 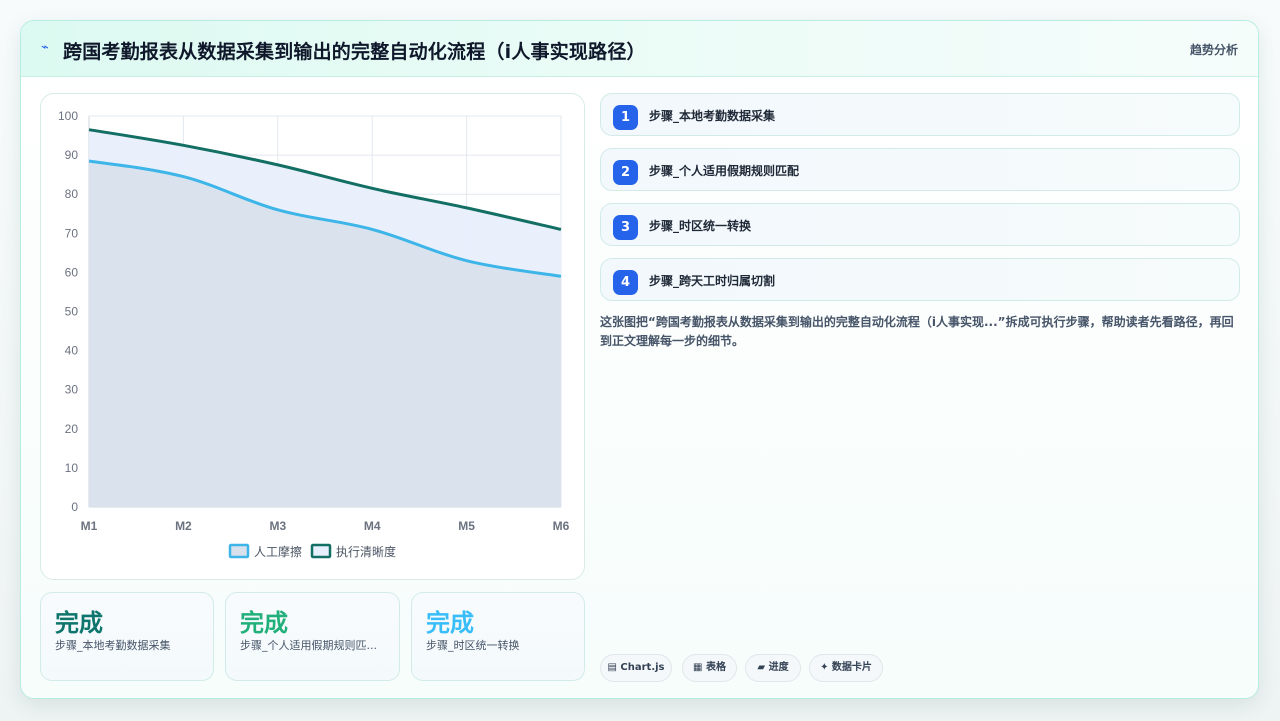 What do you see at coordinates (709, 668) in the screenshot?
I see `table-icon: ▦ 表格` at bounding box center [709, 668].